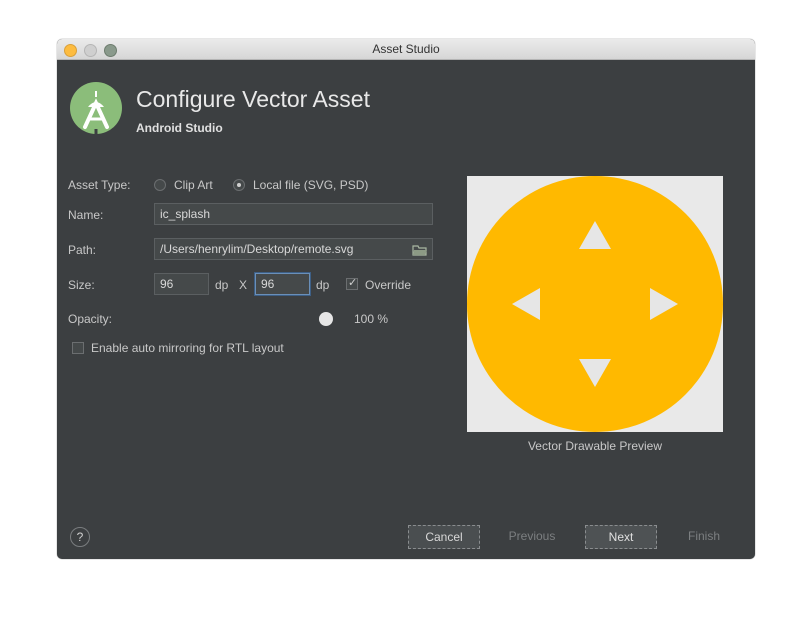 This screenshot has height=634, width=812. I want to click on preview-label: Vector Drawable Preview, so click(595, 446).